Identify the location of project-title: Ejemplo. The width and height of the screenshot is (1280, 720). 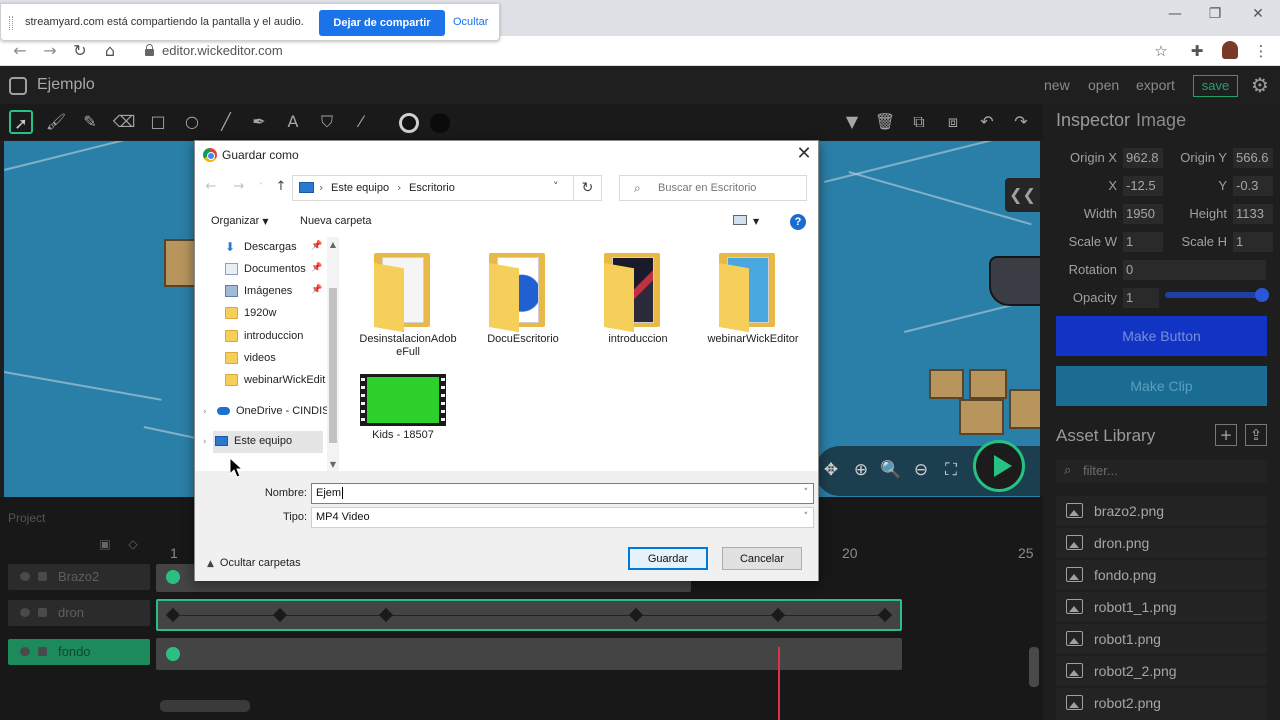
(66, 85).